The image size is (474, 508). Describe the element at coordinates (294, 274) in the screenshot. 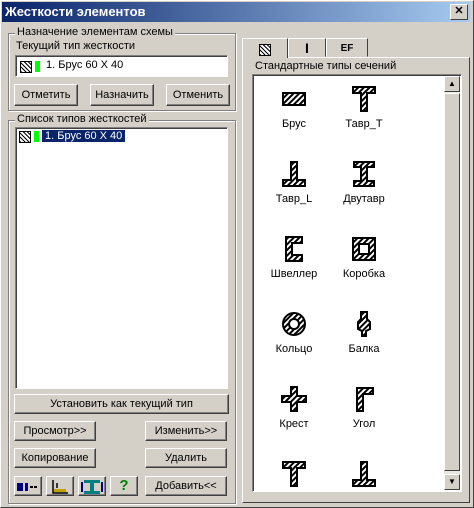

I see `section-item-label: Швеллер` at that location.